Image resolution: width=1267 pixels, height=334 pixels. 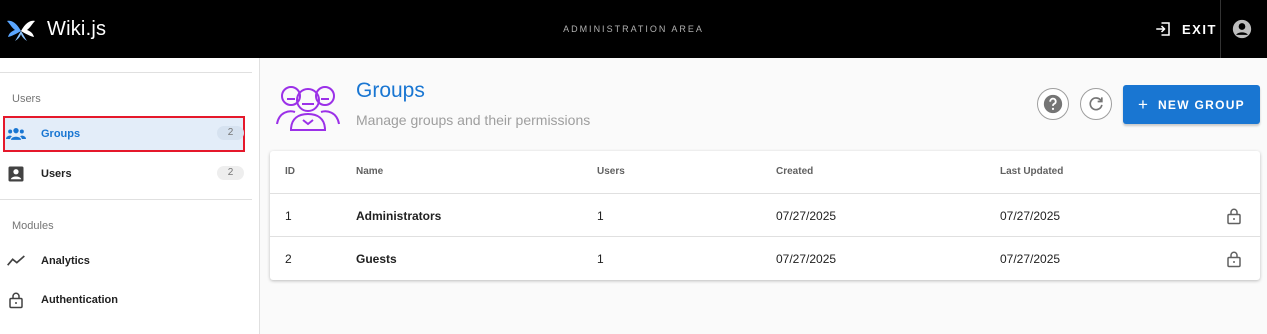 I want to click on help-button, so click(x=1053, y=104).